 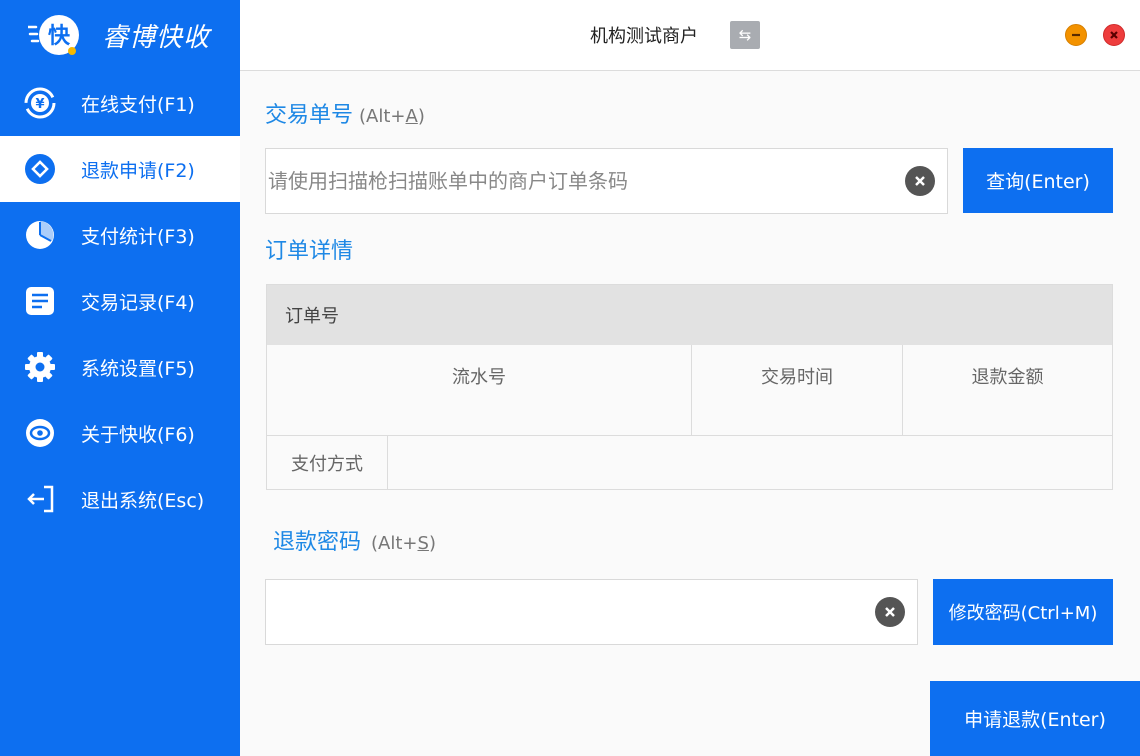 I want to click on brand-name: 睿博快收, so click(x=156, y=37).